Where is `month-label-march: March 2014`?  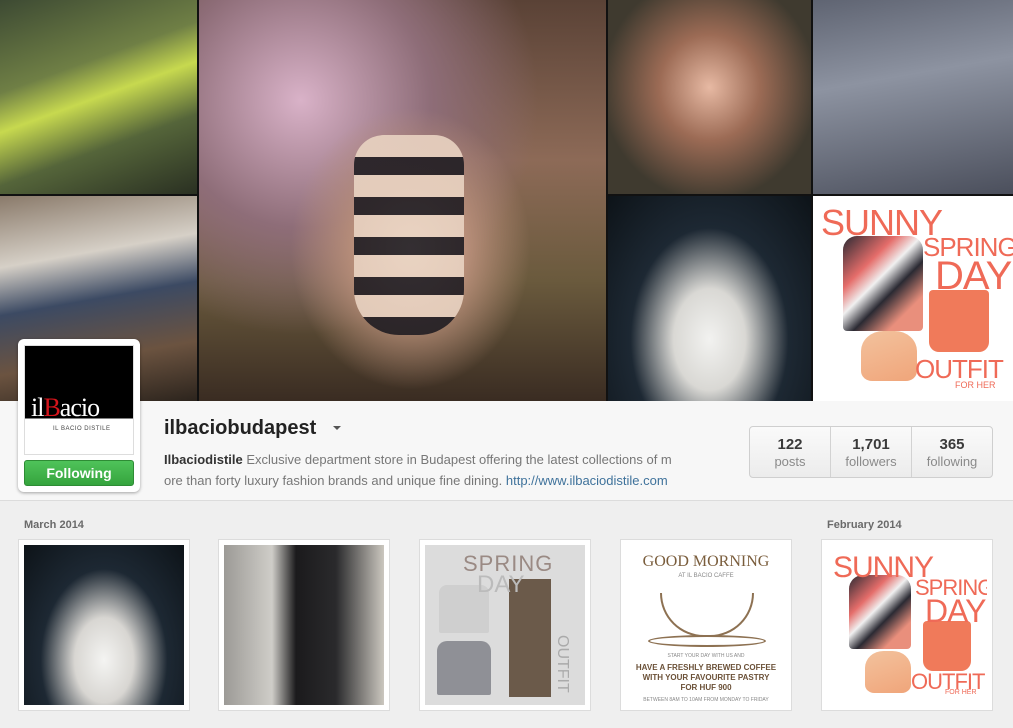 month-label-march: March 2014 is located at coordinates (54, 525).